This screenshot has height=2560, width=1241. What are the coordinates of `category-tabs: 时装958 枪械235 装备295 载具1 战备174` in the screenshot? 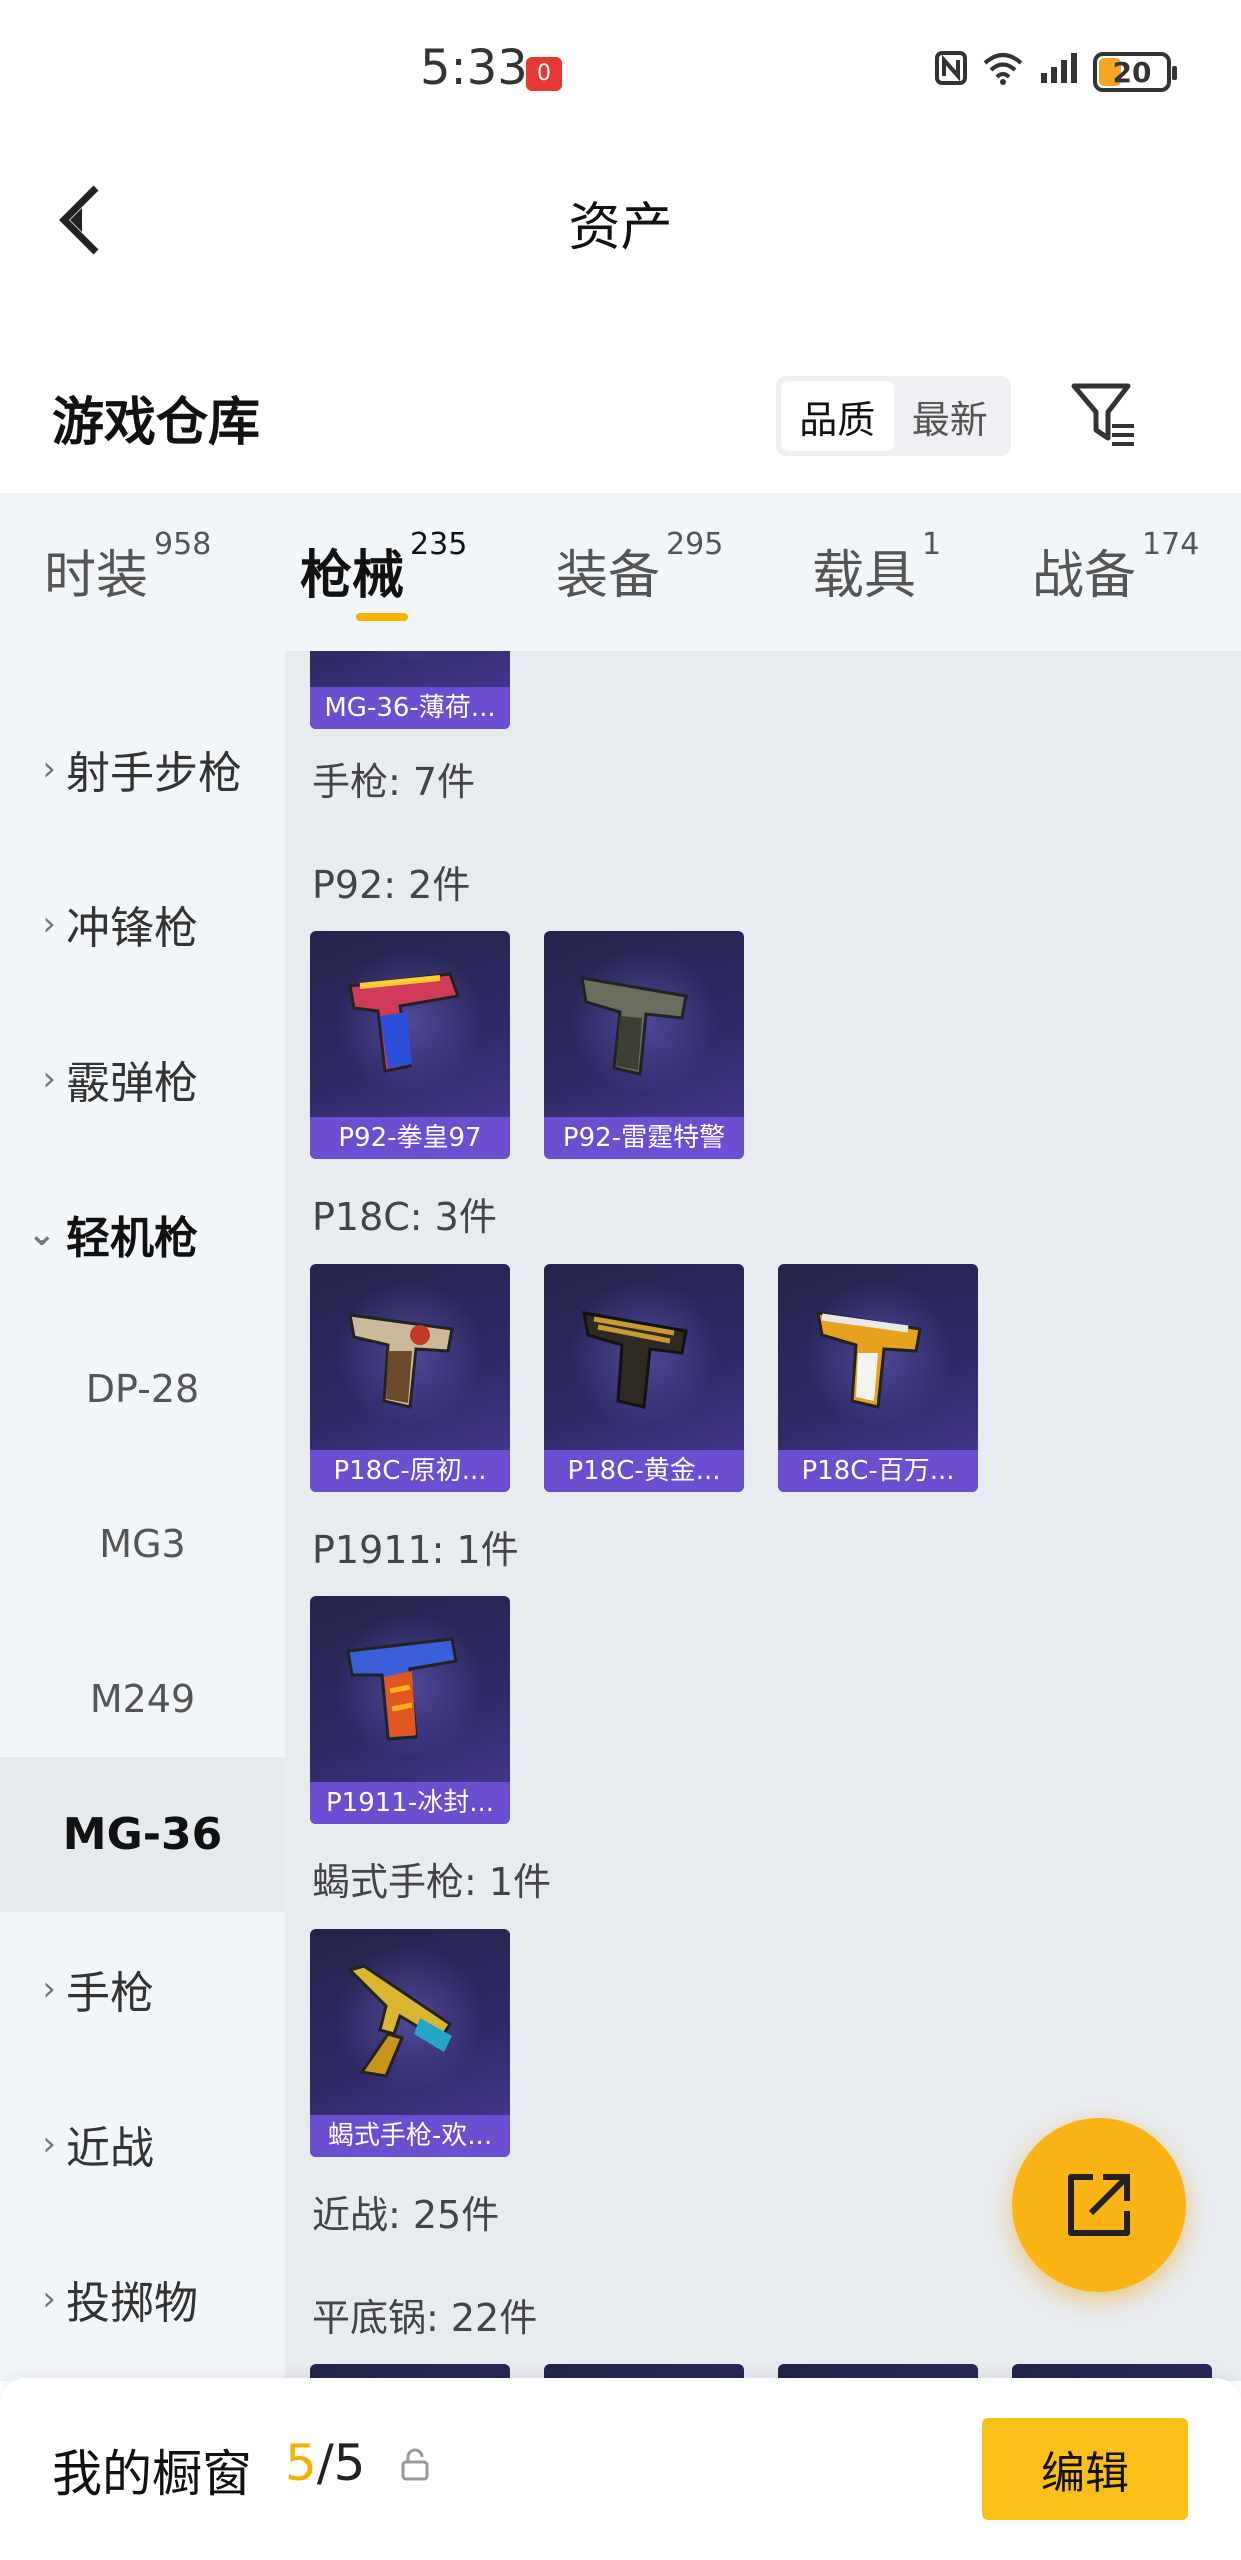 It's located at (620, 572).